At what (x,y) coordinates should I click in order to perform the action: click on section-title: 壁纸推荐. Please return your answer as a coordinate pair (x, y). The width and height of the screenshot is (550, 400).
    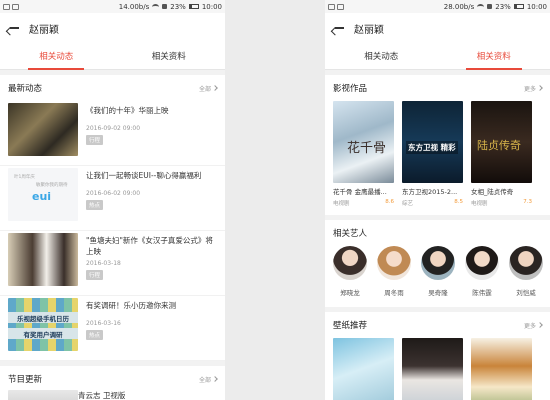
    Looking at the image, I should click on (350, 326).